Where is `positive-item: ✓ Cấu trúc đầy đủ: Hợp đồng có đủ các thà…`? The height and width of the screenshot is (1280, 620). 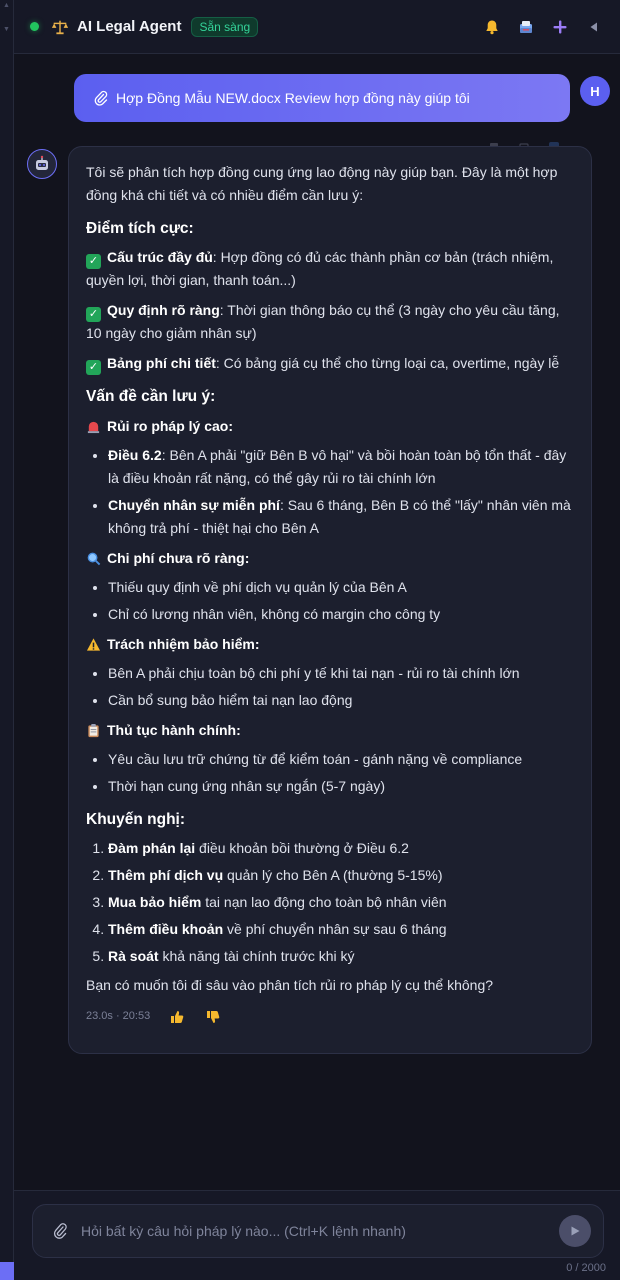 positive-item: ✓ Cấu trúc đầy đủ: Hợp đồng có đủ các thà… is located at coordinates (320, 268).